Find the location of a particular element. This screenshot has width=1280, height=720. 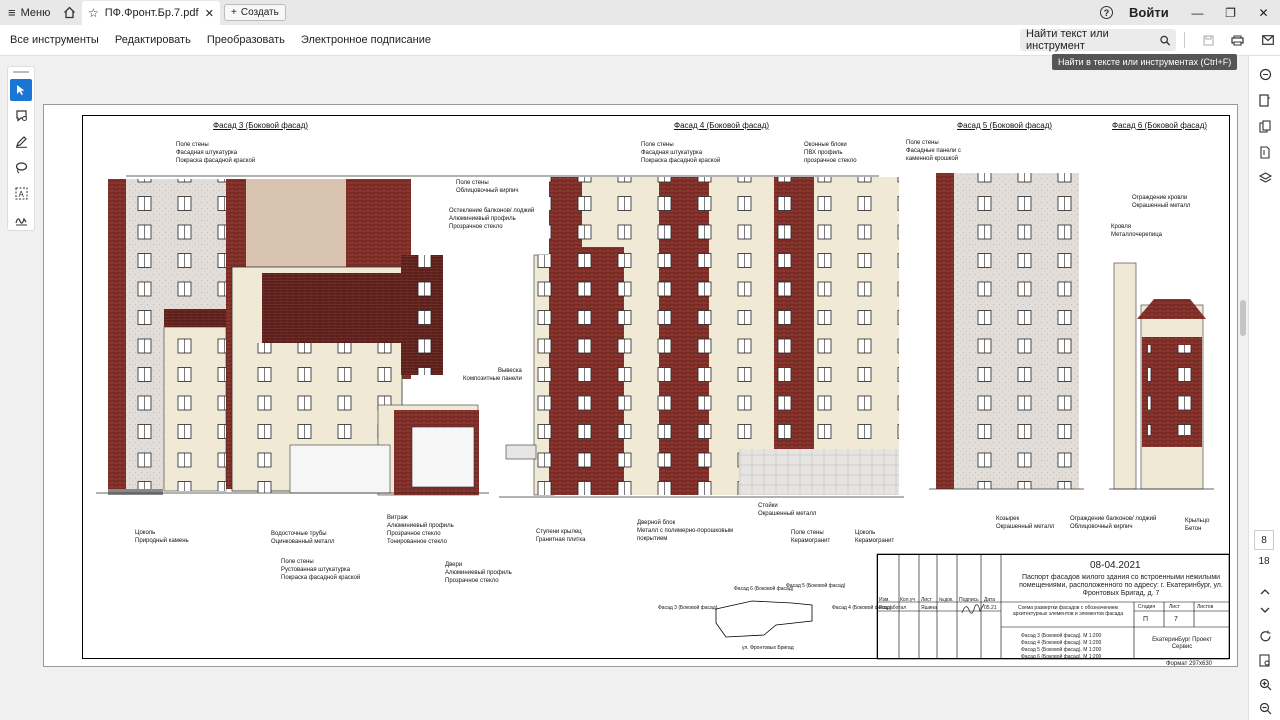

text-tool: A is located at coordinates (21, 193).